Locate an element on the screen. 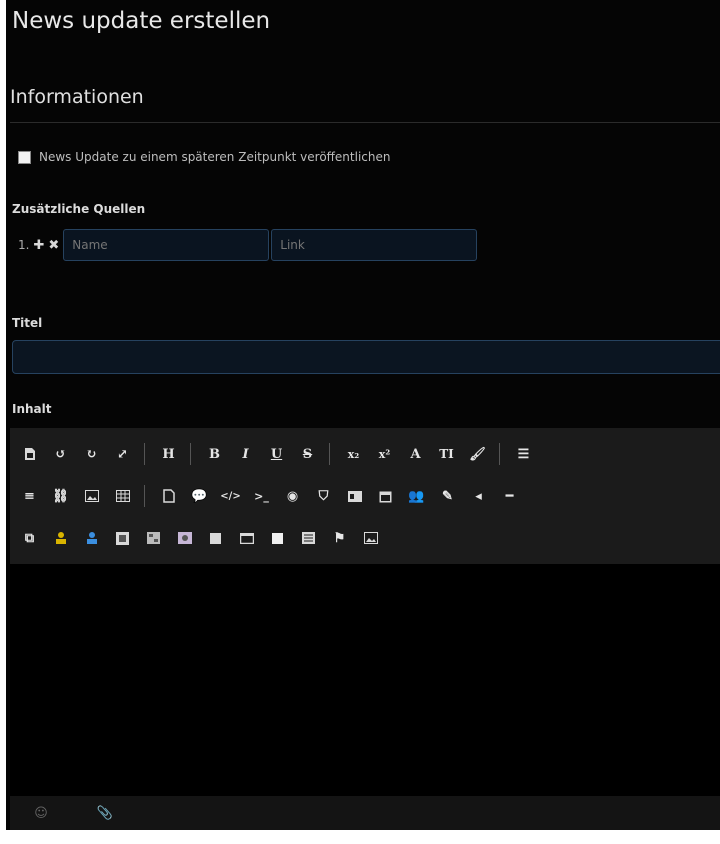  sources-label: Zusätzliche Quellen is located at coordinates (79, 209).